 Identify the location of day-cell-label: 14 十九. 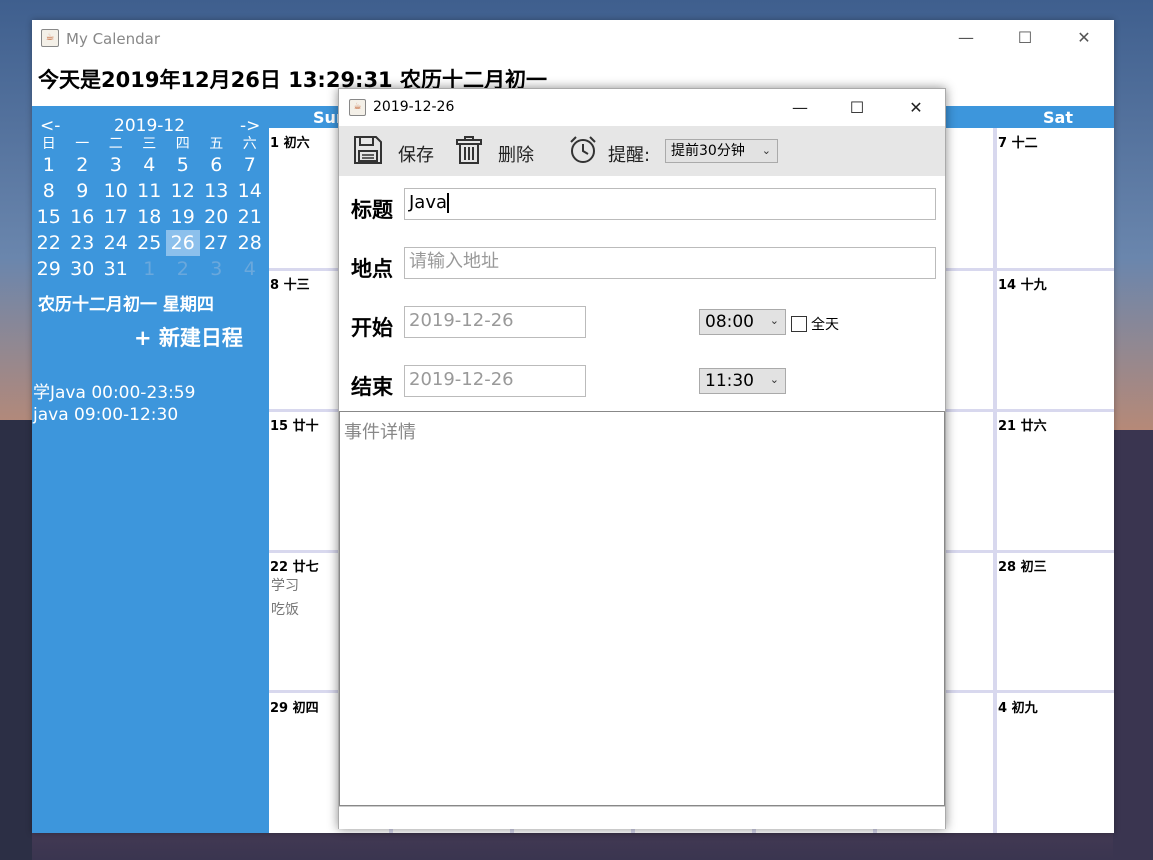
(1022, 283).